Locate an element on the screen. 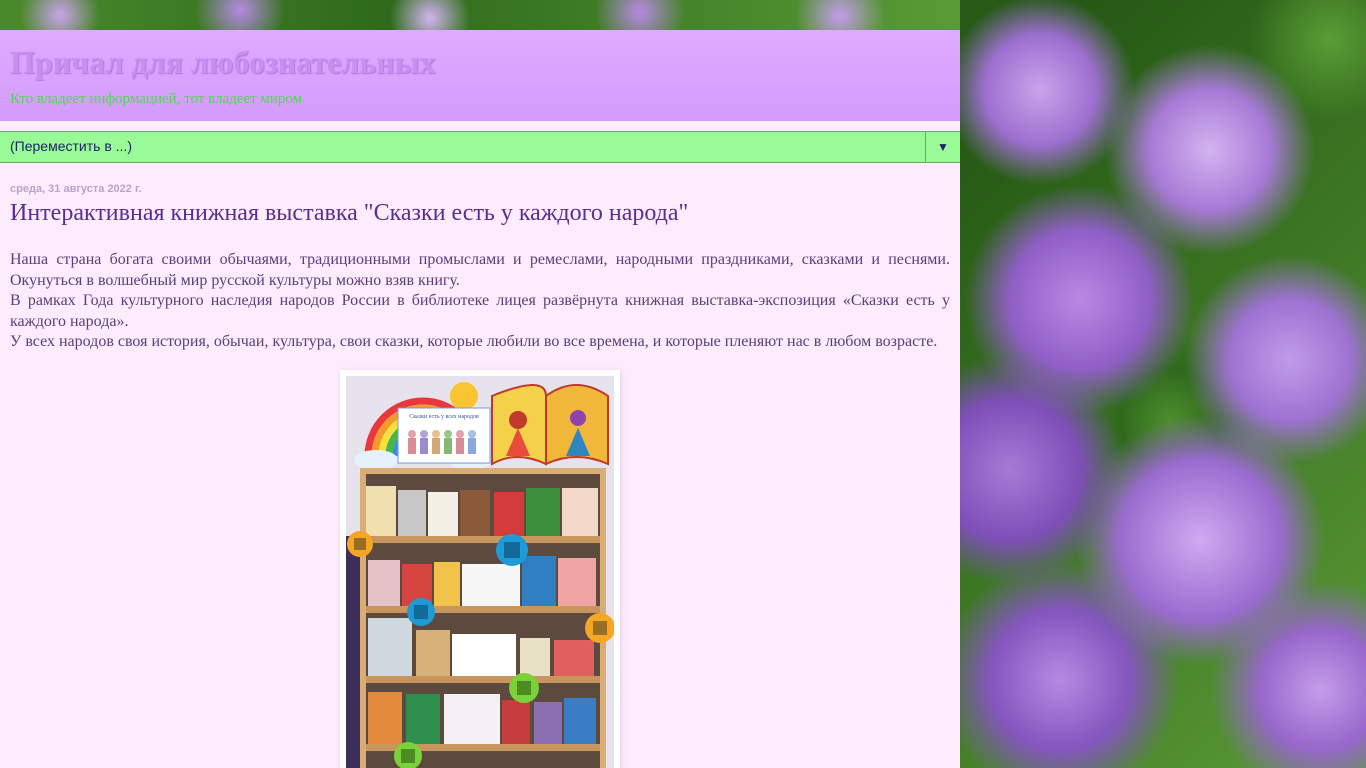 This screenshot has height=768, width=1366. bookshelf-illustration: Сказки есть у всех народов is located at coordinates (480, 572).